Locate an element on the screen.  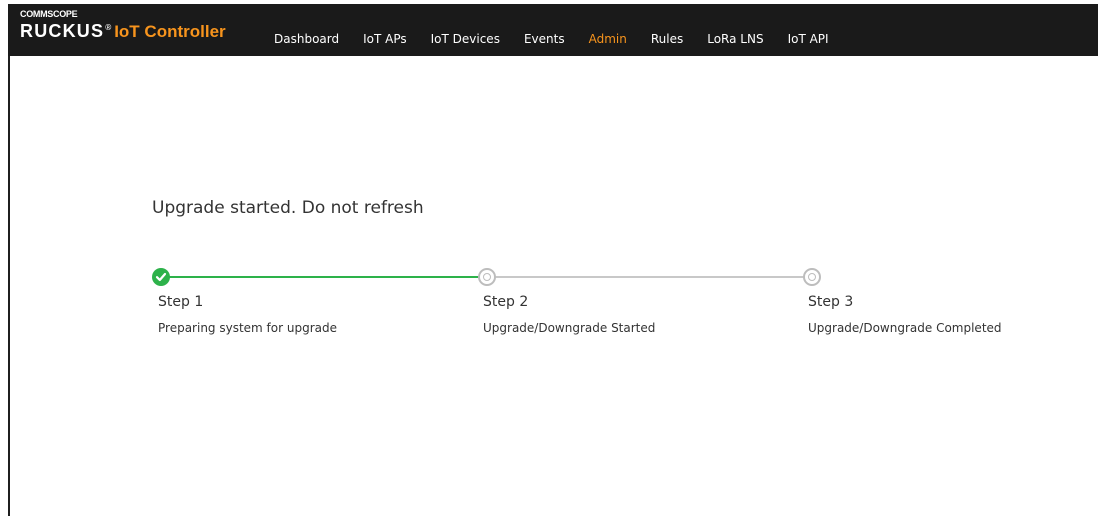
nav-lora-lns: LoRa LNS is located at coordinates (735, 39).